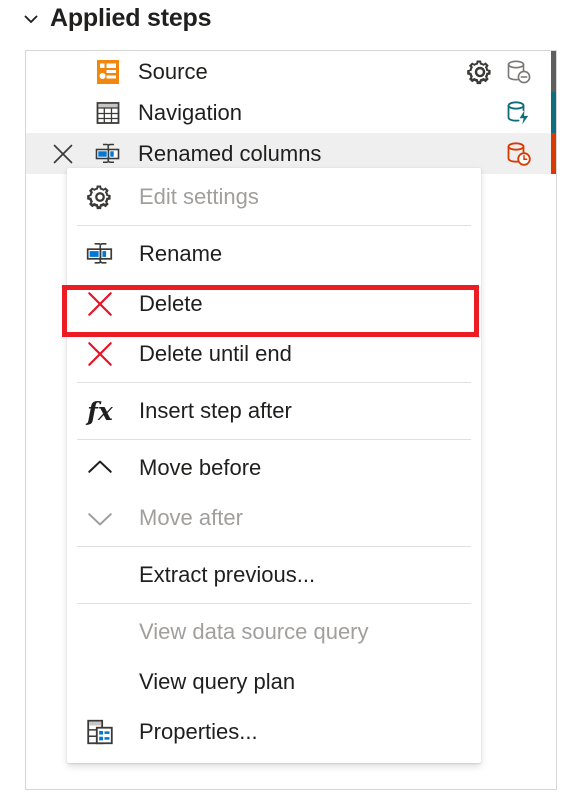 The width and height of the screenshot is (581, 801). I want to click on applied-step-label: Source, so click(173, 71).